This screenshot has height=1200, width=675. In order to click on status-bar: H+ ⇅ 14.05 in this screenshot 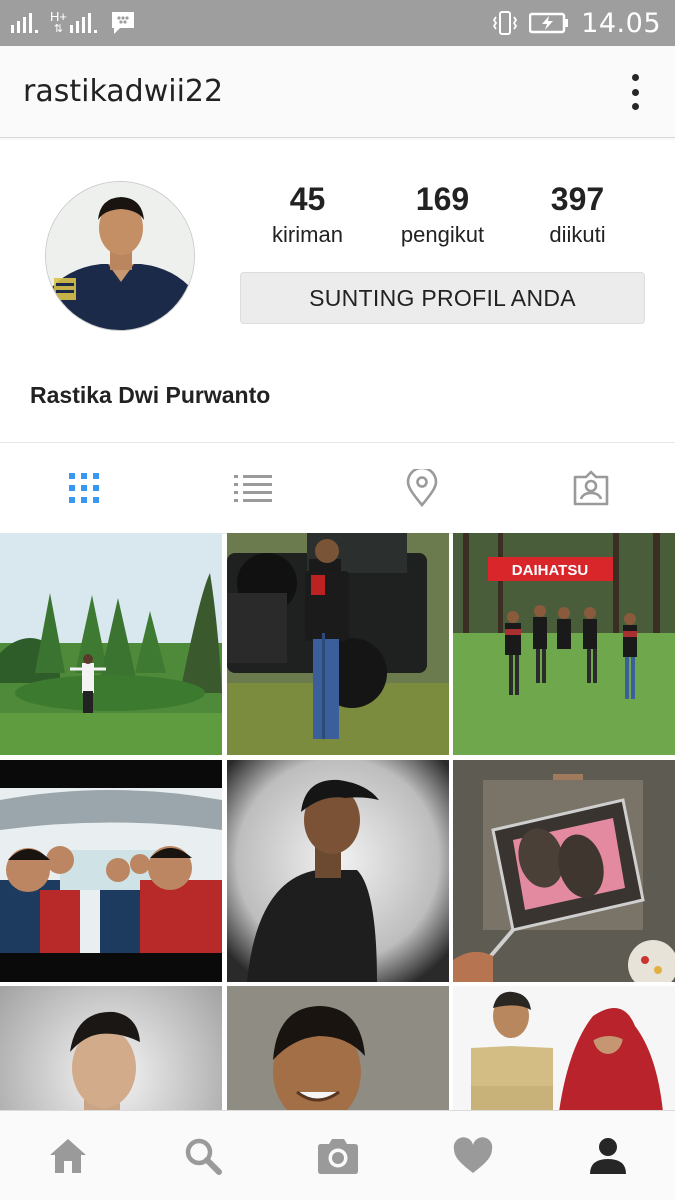, I will do `click(337, 23)`.